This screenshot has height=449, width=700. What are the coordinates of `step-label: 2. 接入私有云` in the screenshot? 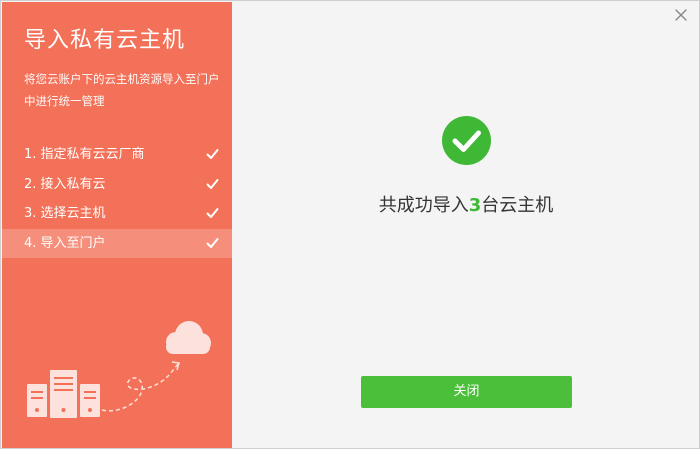 It's located at (65, 184).